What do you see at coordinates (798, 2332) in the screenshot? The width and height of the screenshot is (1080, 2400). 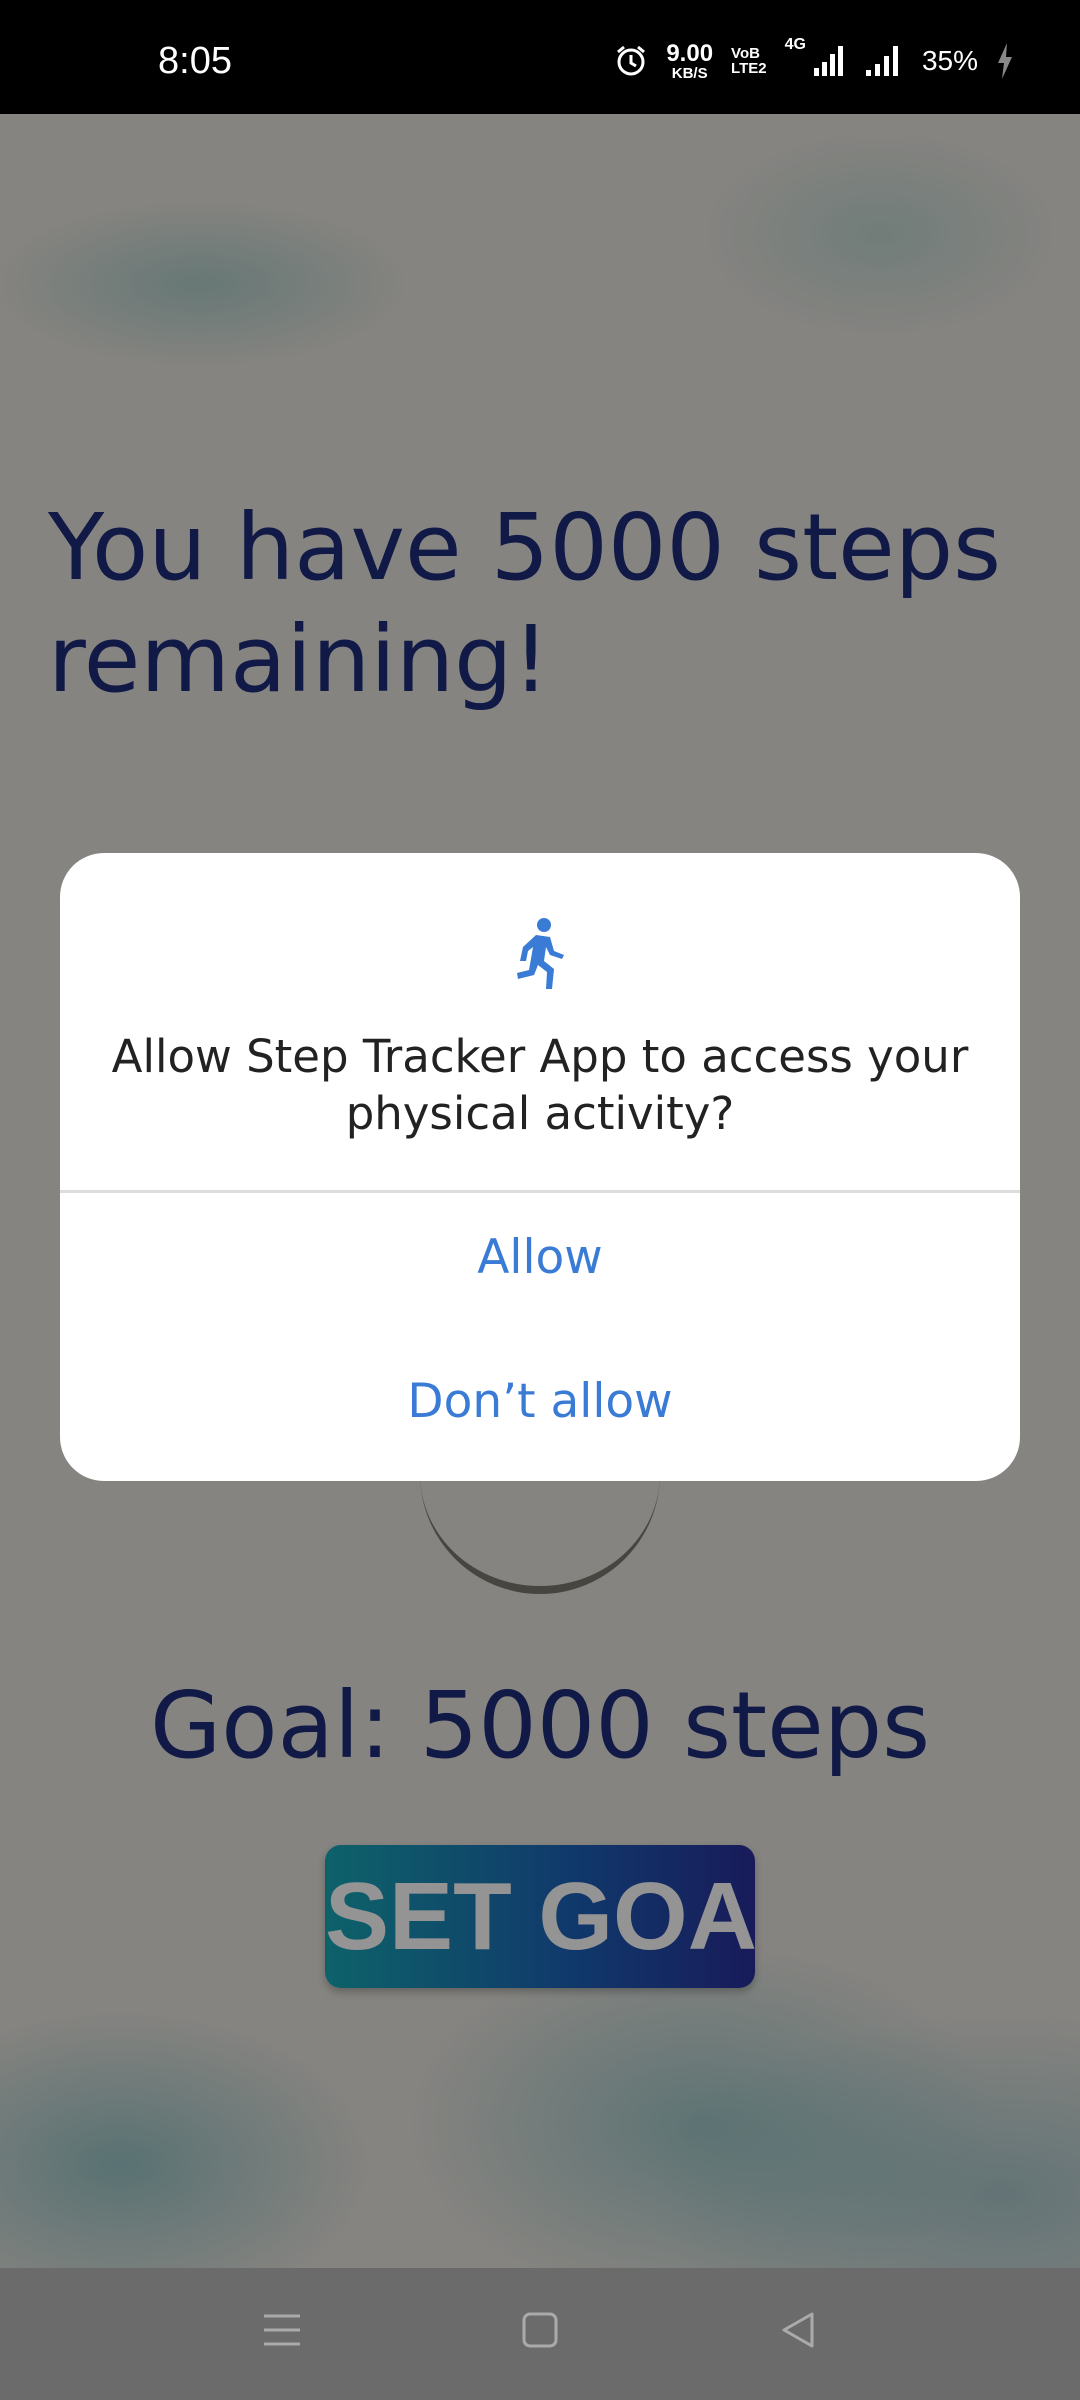 I see `back-triangle-icon` at bounding box center [798, 2332].